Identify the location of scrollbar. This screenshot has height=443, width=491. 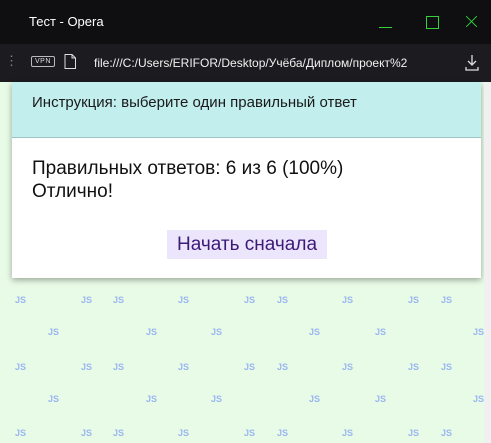
(487, 262).